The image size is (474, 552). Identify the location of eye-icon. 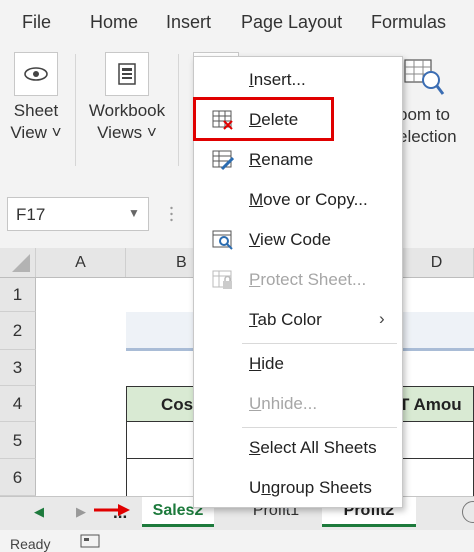
(36, 74).